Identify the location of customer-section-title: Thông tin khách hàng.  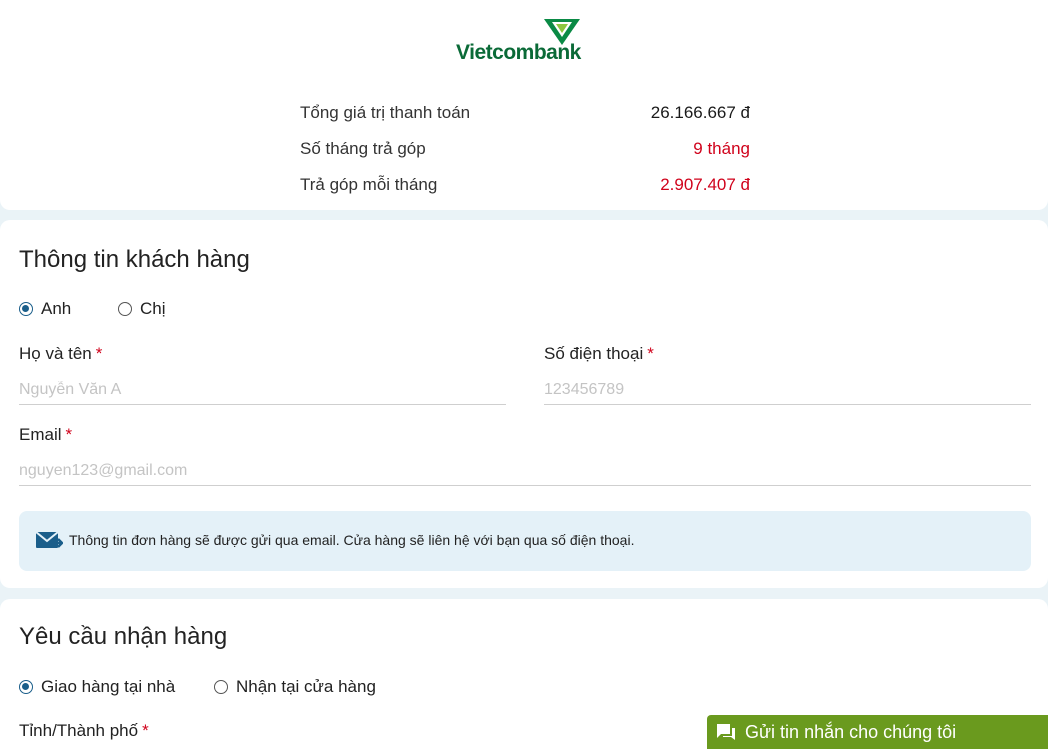
(134, 259).